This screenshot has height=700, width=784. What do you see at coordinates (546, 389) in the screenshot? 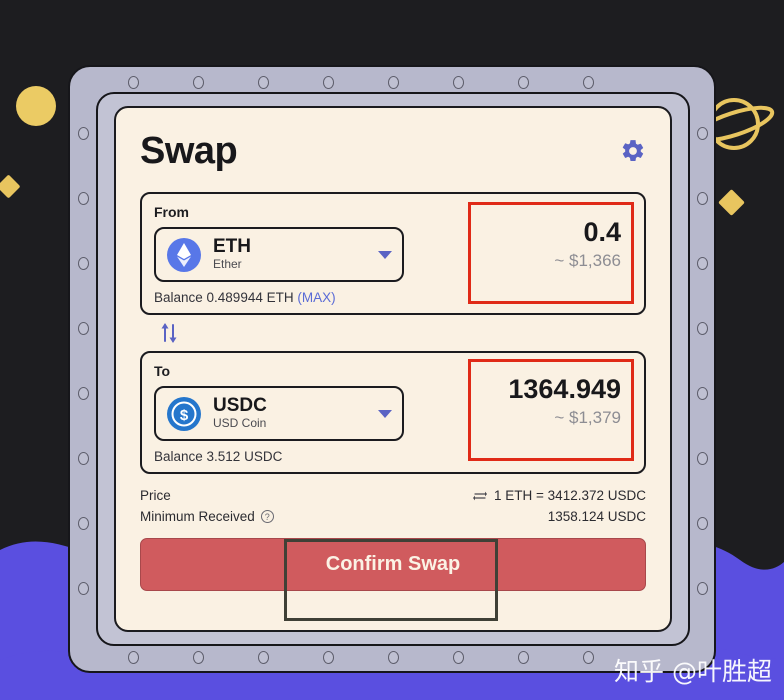
I see `to-amount-input: 1364.949` at bounding box center [546, 389].